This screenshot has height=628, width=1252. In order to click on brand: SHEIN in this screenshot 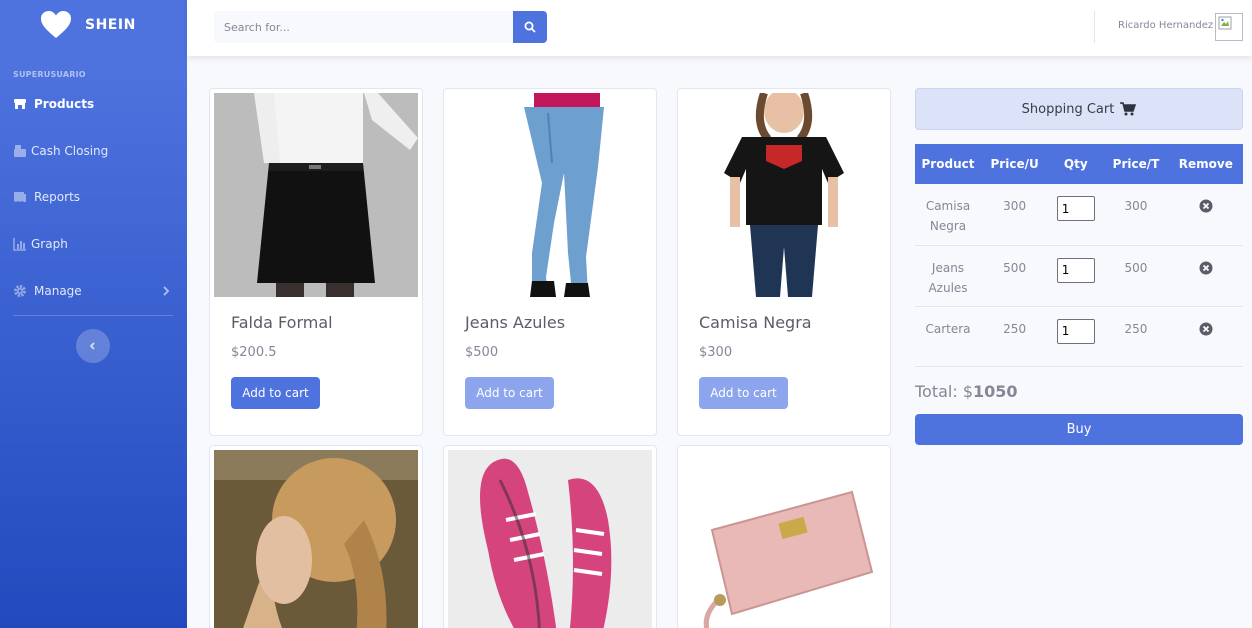, I will do `click(93, 26)`.